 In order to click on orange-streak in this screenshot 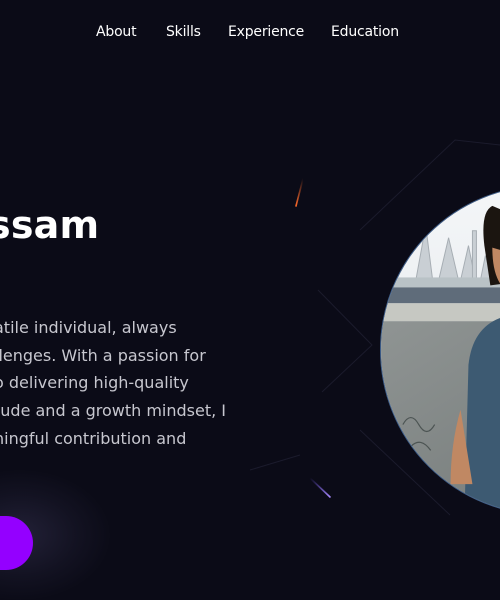, I will do `click(299, 192)`.